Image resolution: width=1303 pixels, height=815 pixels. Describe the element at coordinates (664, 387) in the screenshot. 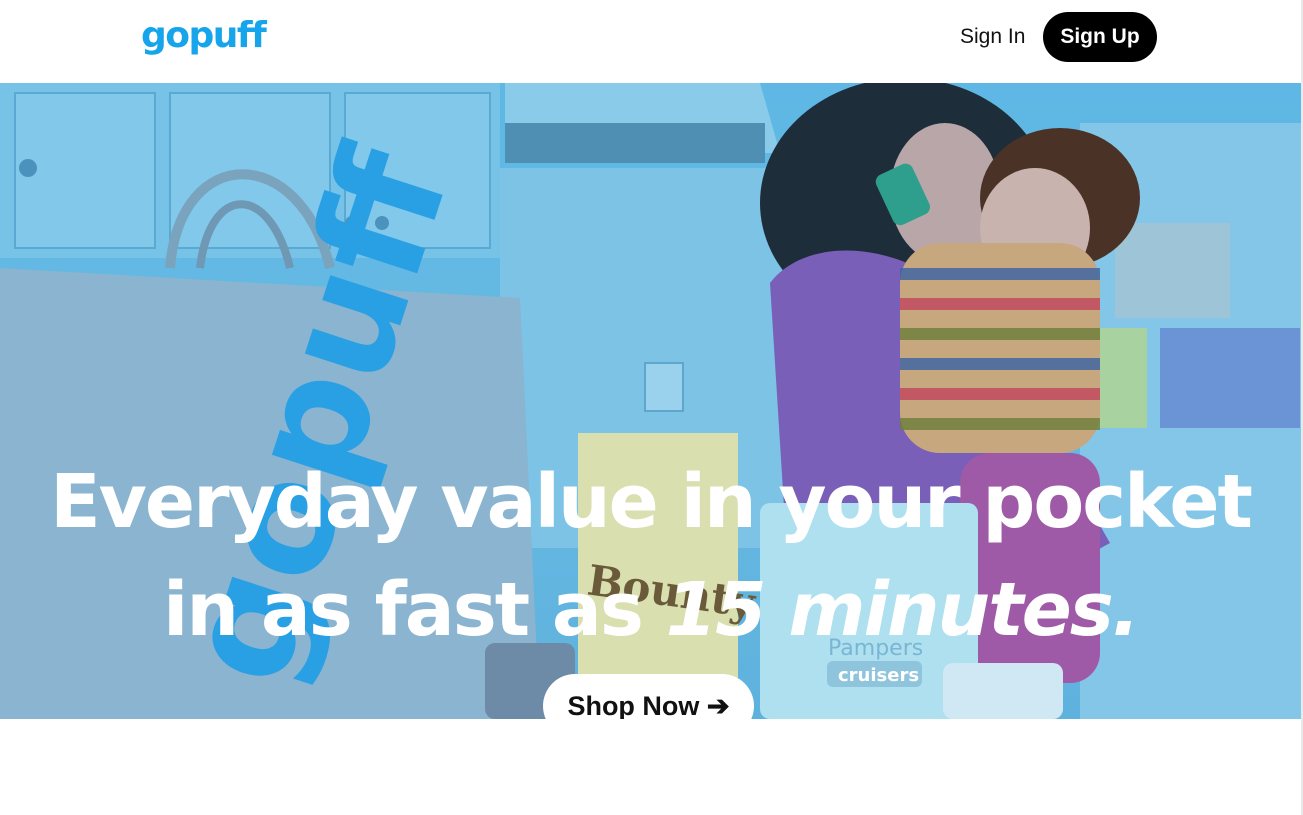

I see `wall-outlet` at that location.